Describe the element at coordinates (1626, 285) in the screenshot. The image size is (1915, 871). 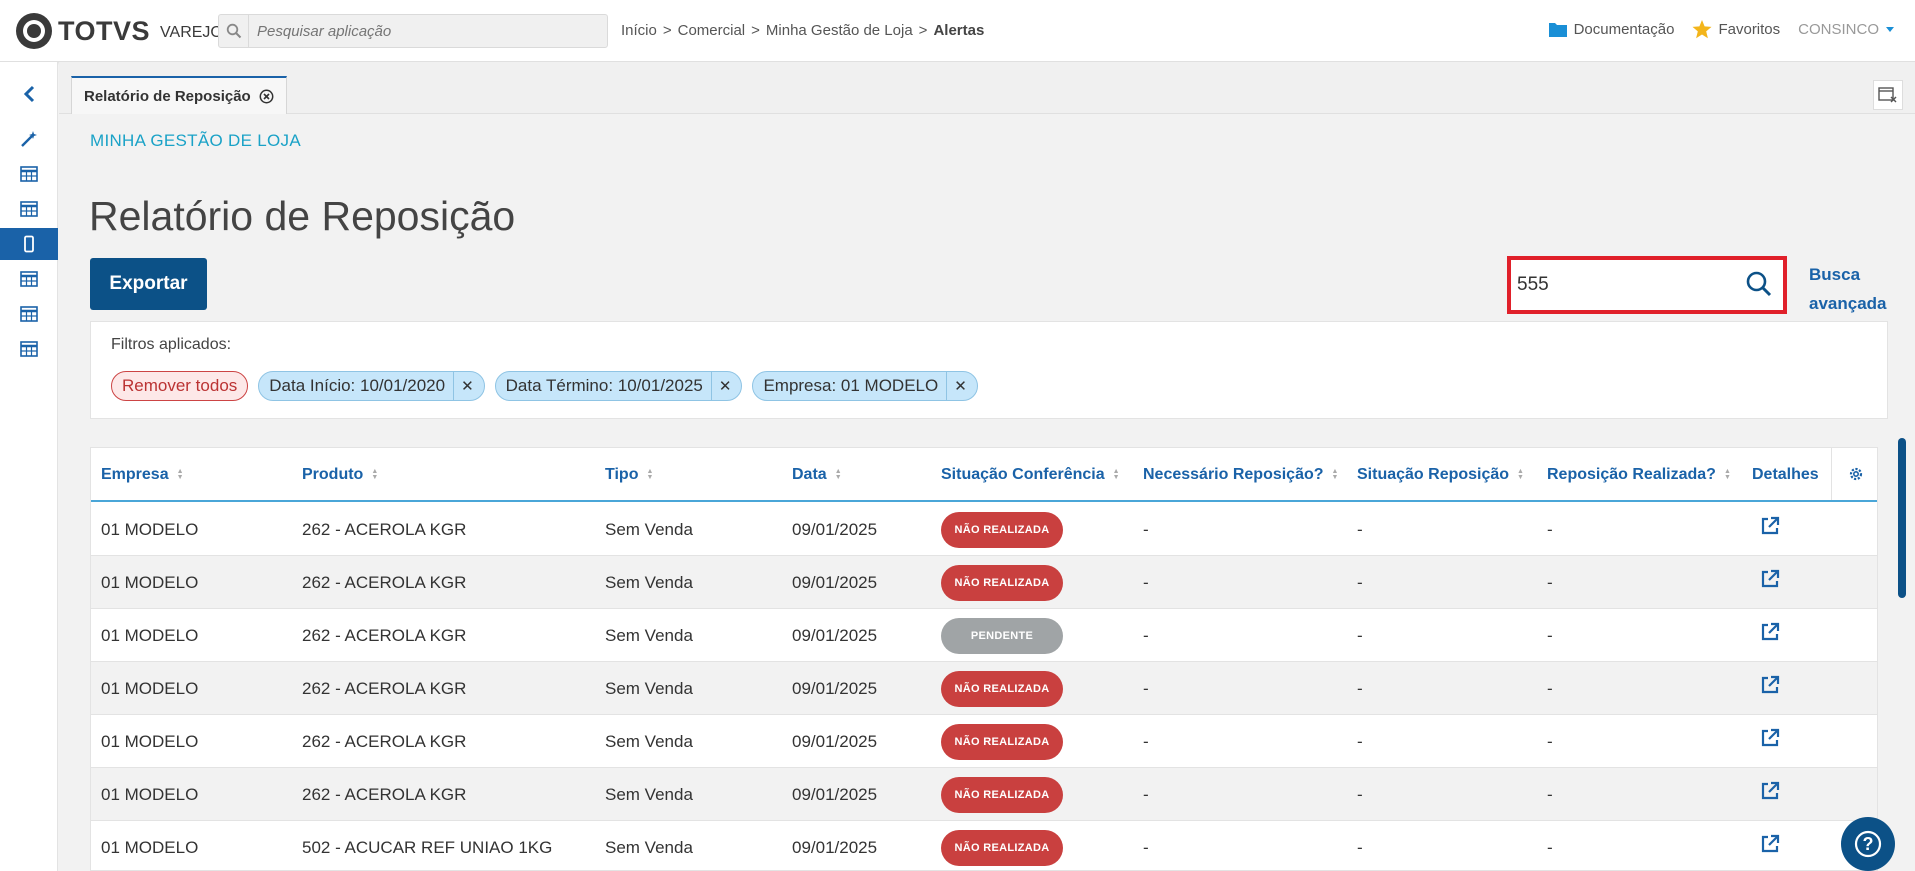
I see `report-search-input` at that location.